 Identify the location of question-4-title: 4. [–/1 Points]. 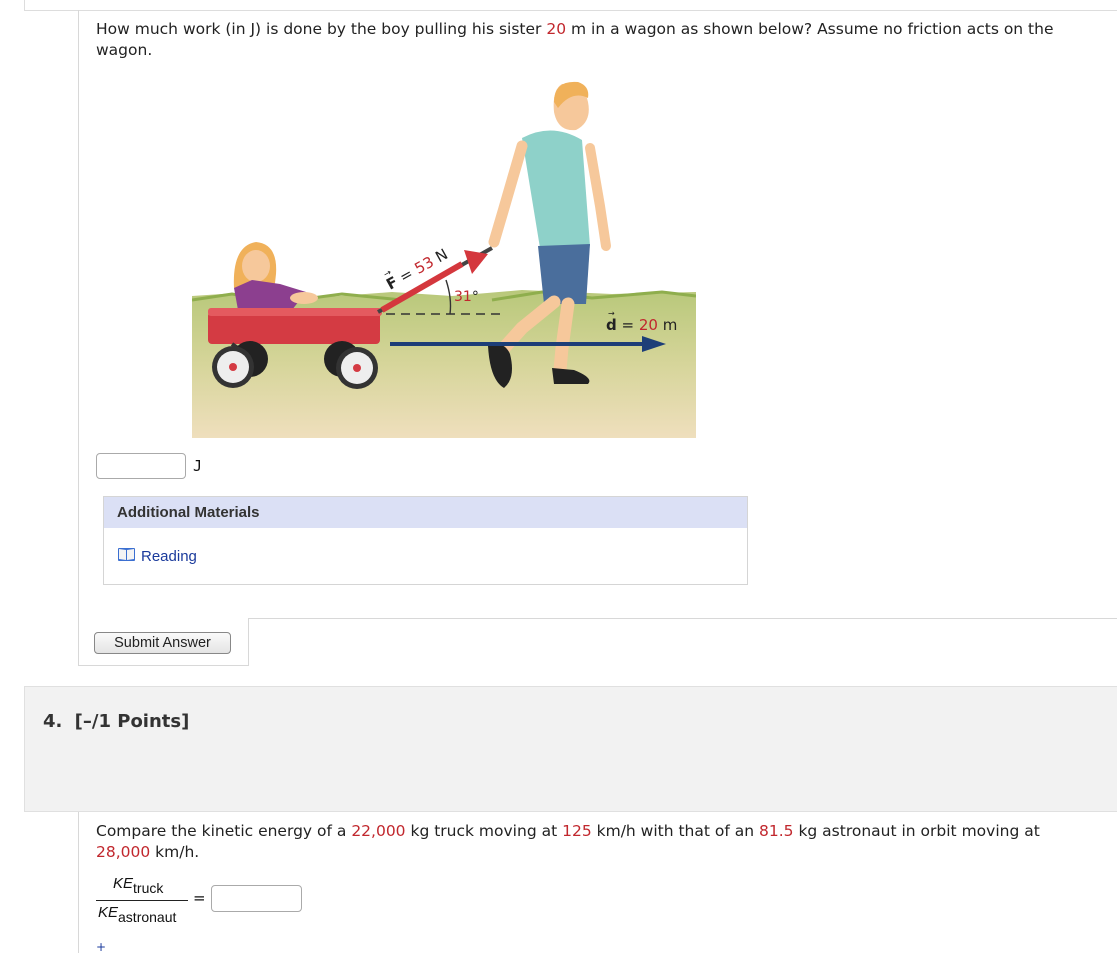
(116, 721).